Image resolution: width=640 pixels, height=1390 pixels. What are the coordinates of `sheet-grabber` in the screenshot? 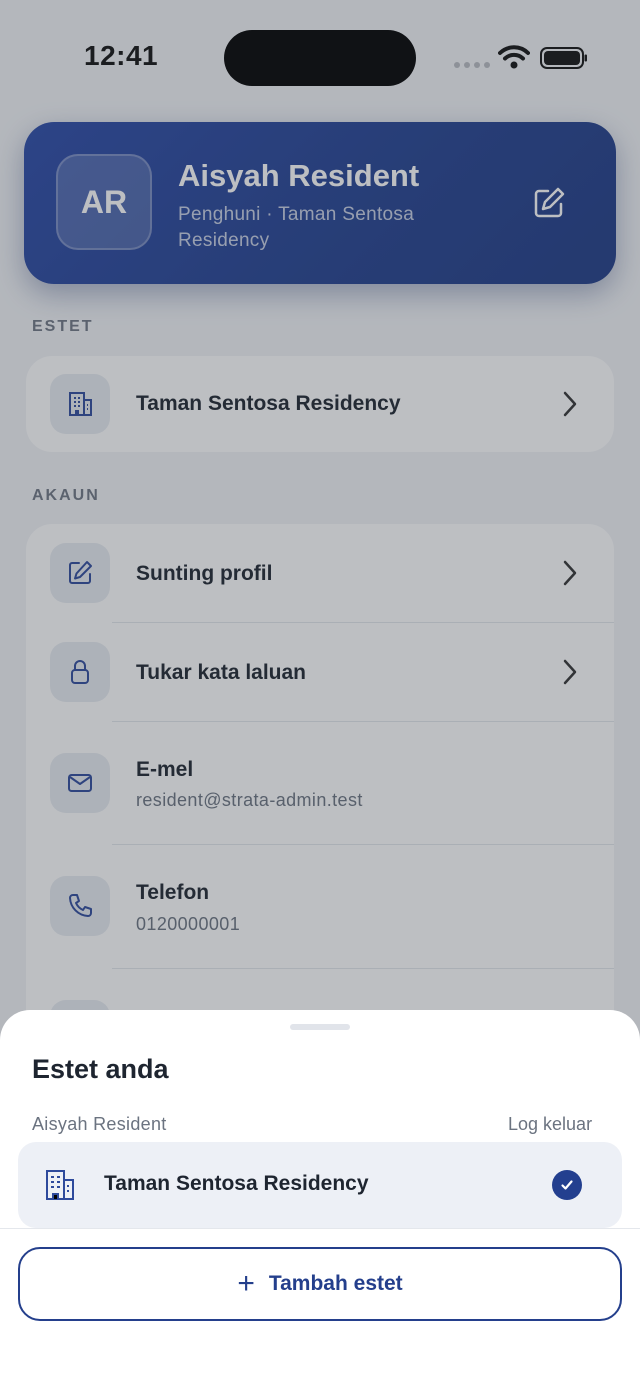 It's located at (320, 1027).